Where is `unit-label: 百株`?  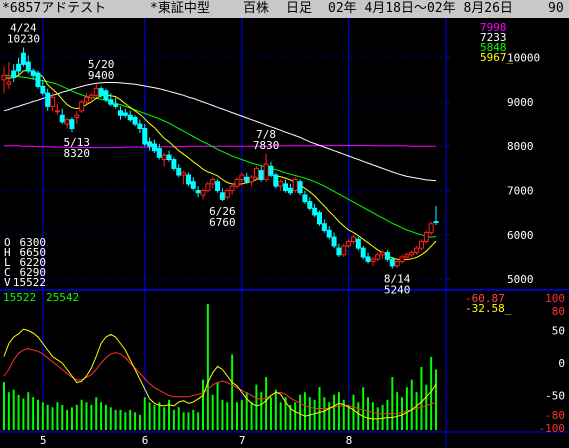
unit-label: 百株 is located at coordinates (256, 8).